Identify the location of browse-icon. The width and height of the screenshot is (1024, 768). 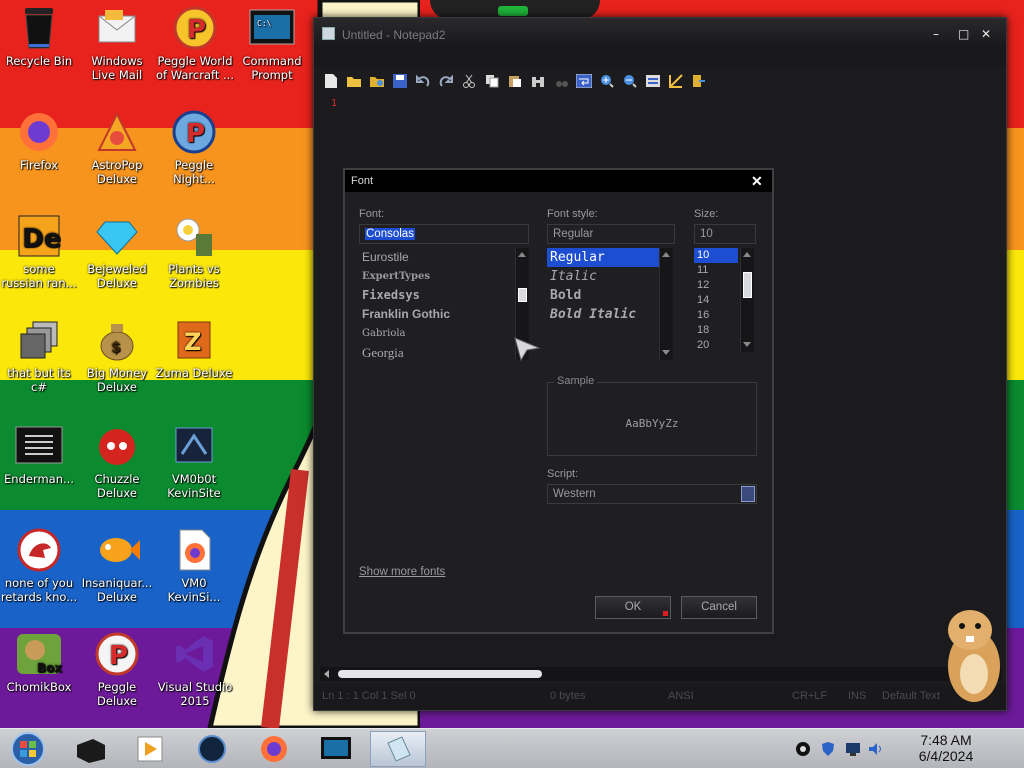
(377, 81).